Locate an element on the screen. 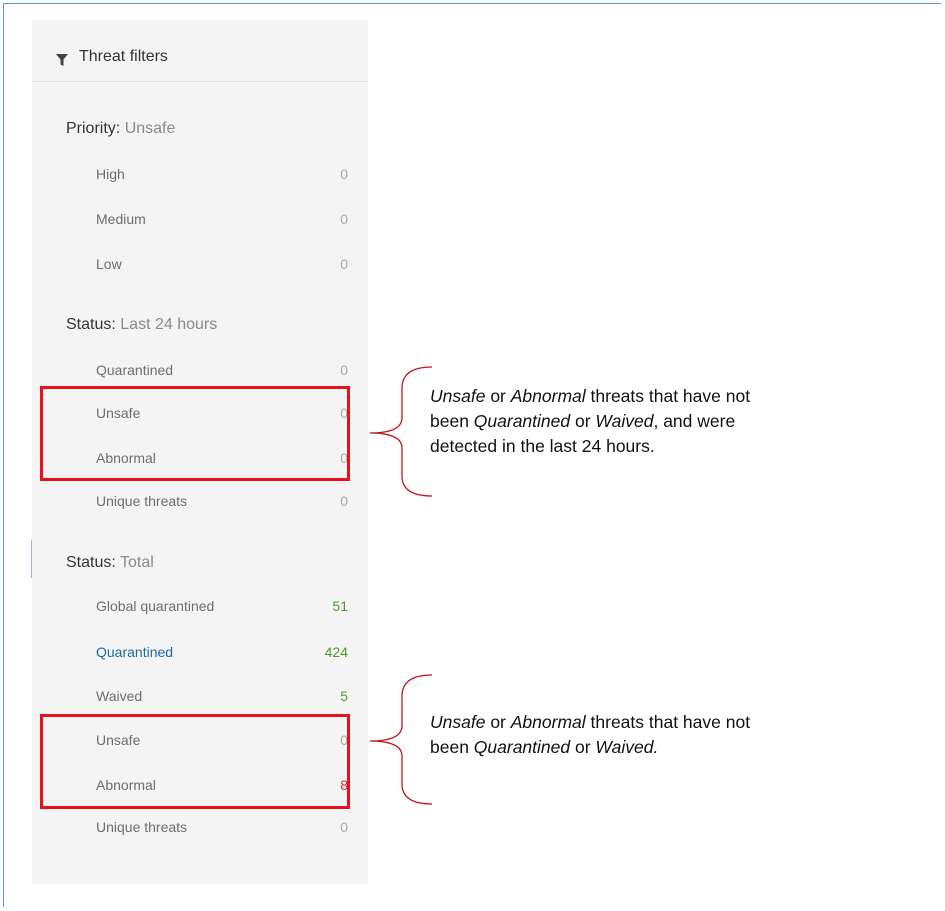  filter-count: 51 is located at coordinates (340, 606).